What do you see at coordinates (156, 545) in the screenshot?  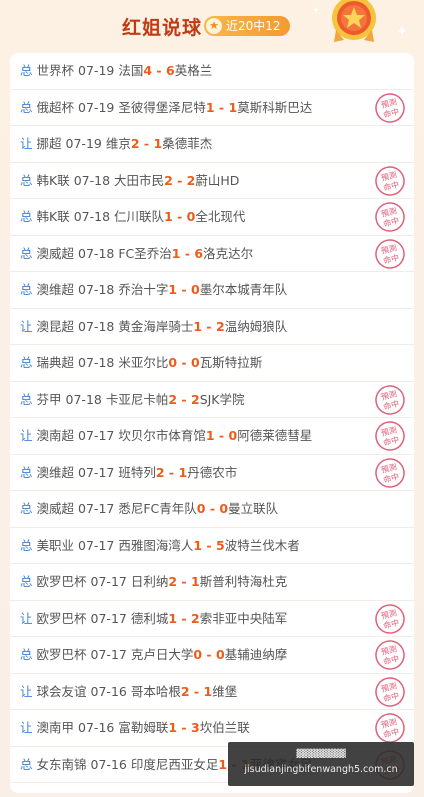 I see `home-team: 西雅图海湾人` at bounding box center [156, 545].